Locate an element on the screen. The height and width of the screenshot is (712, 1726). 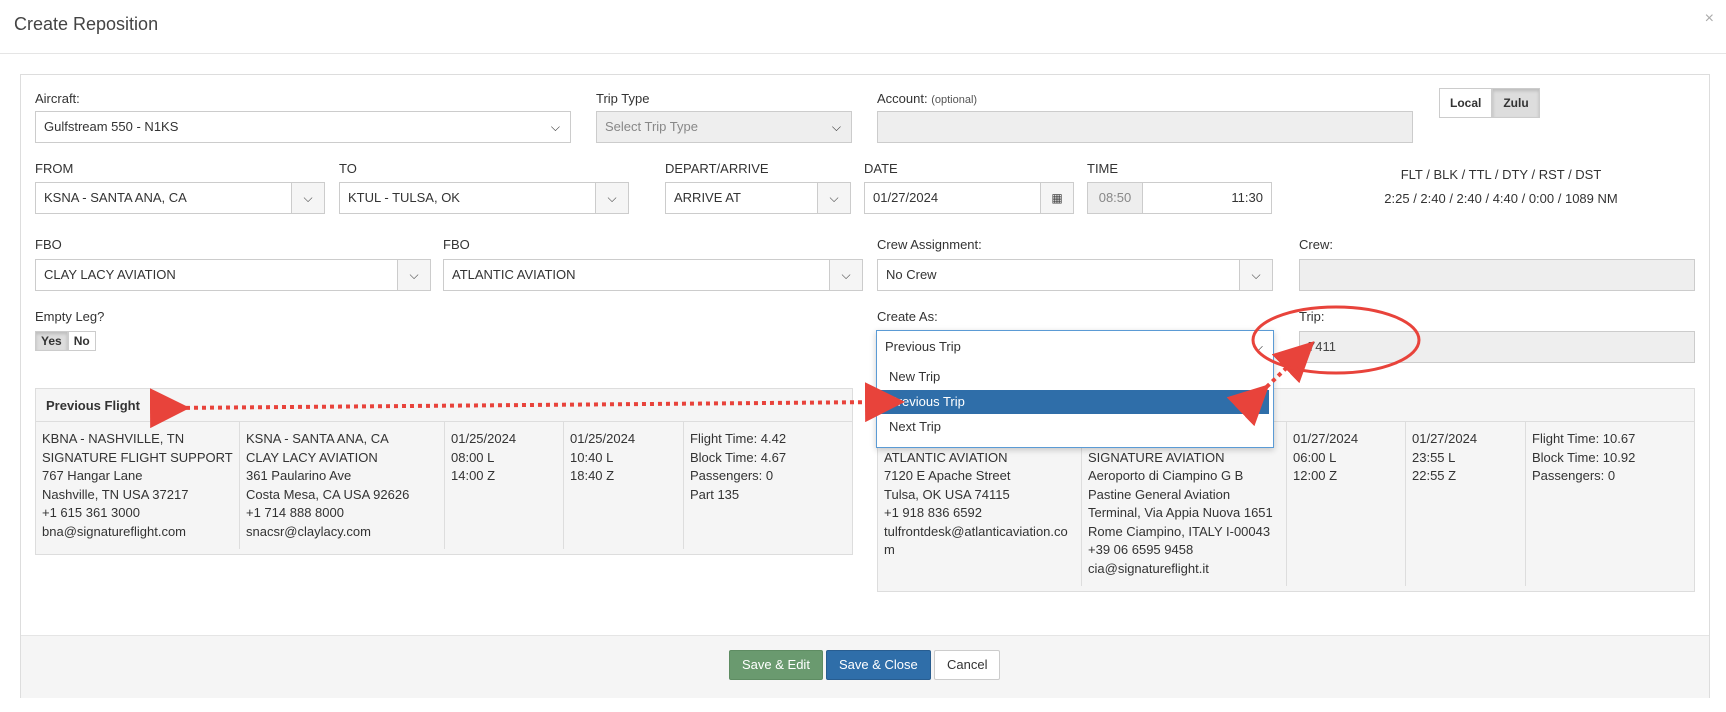
prev-origin-email: bna@signatureflight.com is located at coordinates (114, 531).